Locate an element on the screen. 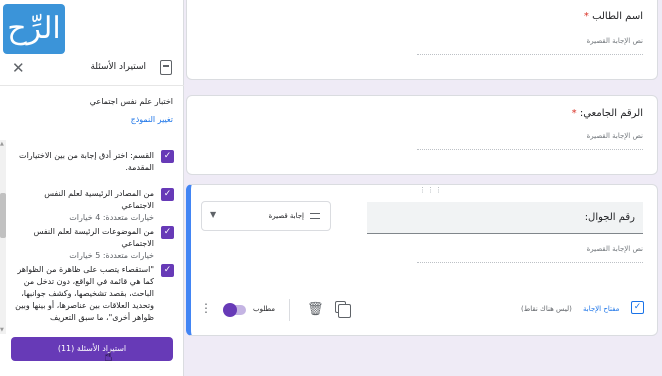  source-form-name: اختبار علم نفس اجتماعي is located at coordinates (131, 101).